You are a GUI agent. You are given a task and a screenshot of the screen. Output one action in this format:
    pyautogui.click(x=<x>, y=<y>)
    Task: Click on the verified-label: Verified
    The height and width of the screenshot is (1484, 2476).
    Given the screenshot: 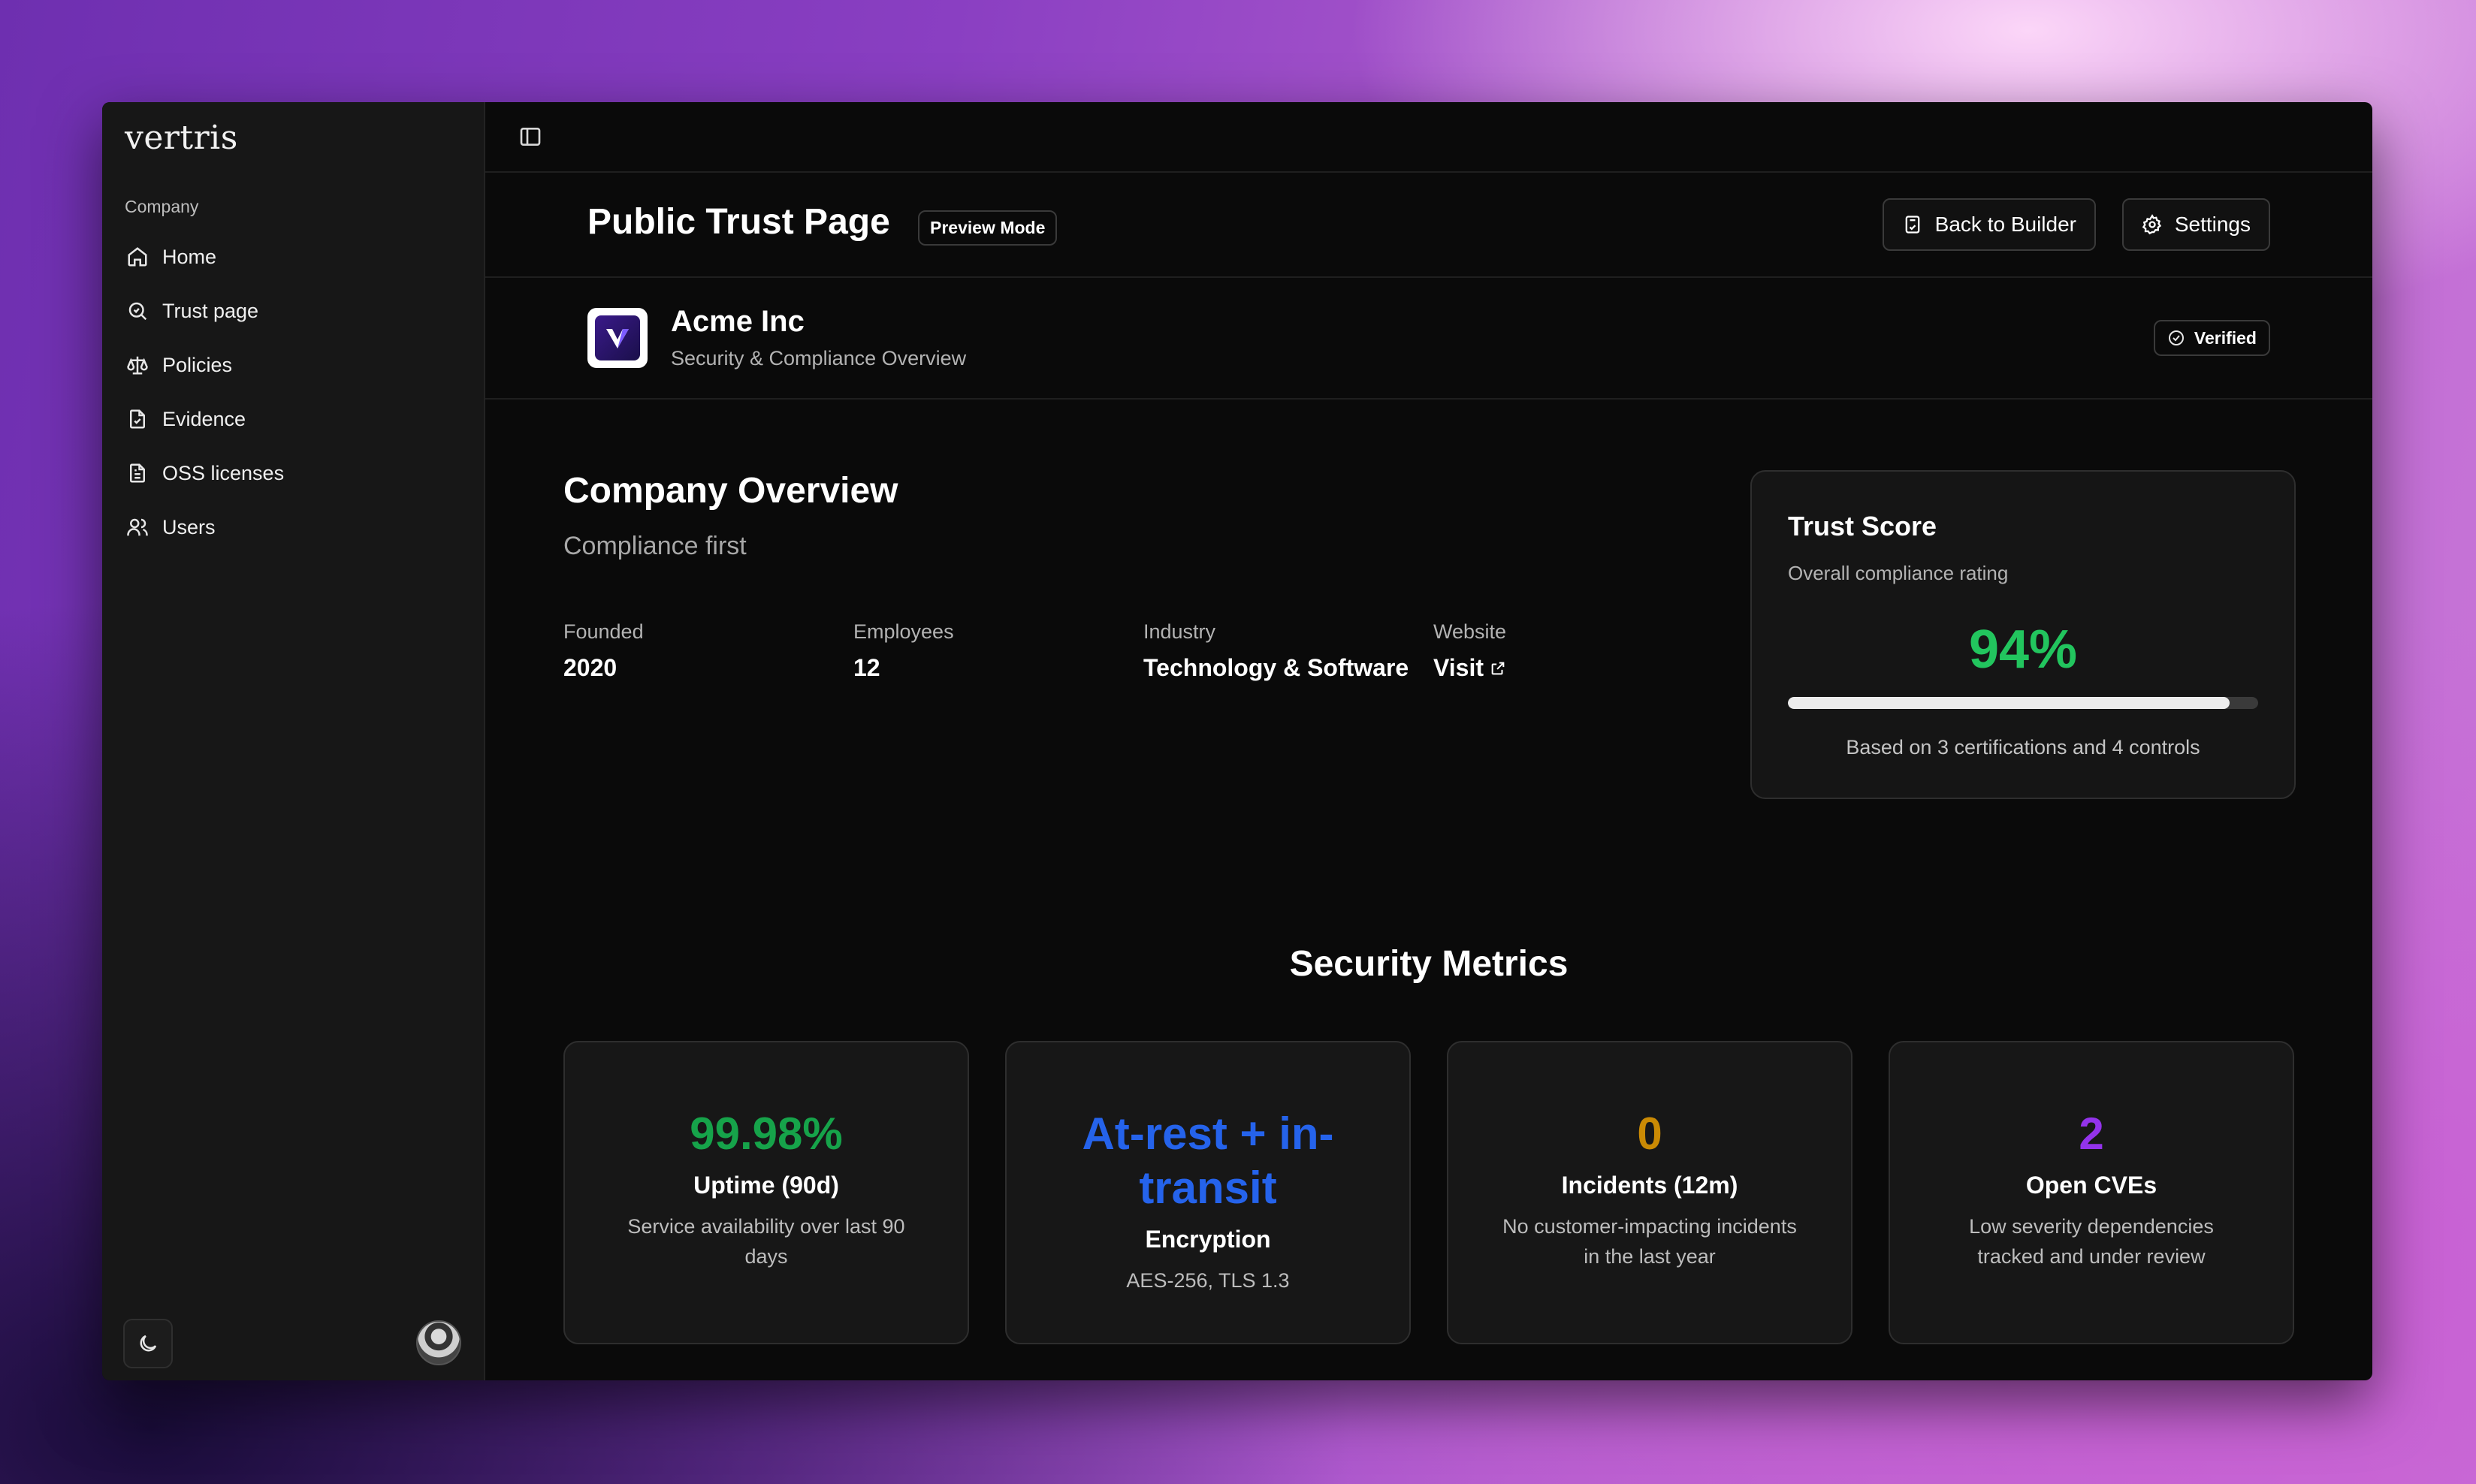 What is the action you would take?
    pyautogui.click(x=2225, y=337)
    